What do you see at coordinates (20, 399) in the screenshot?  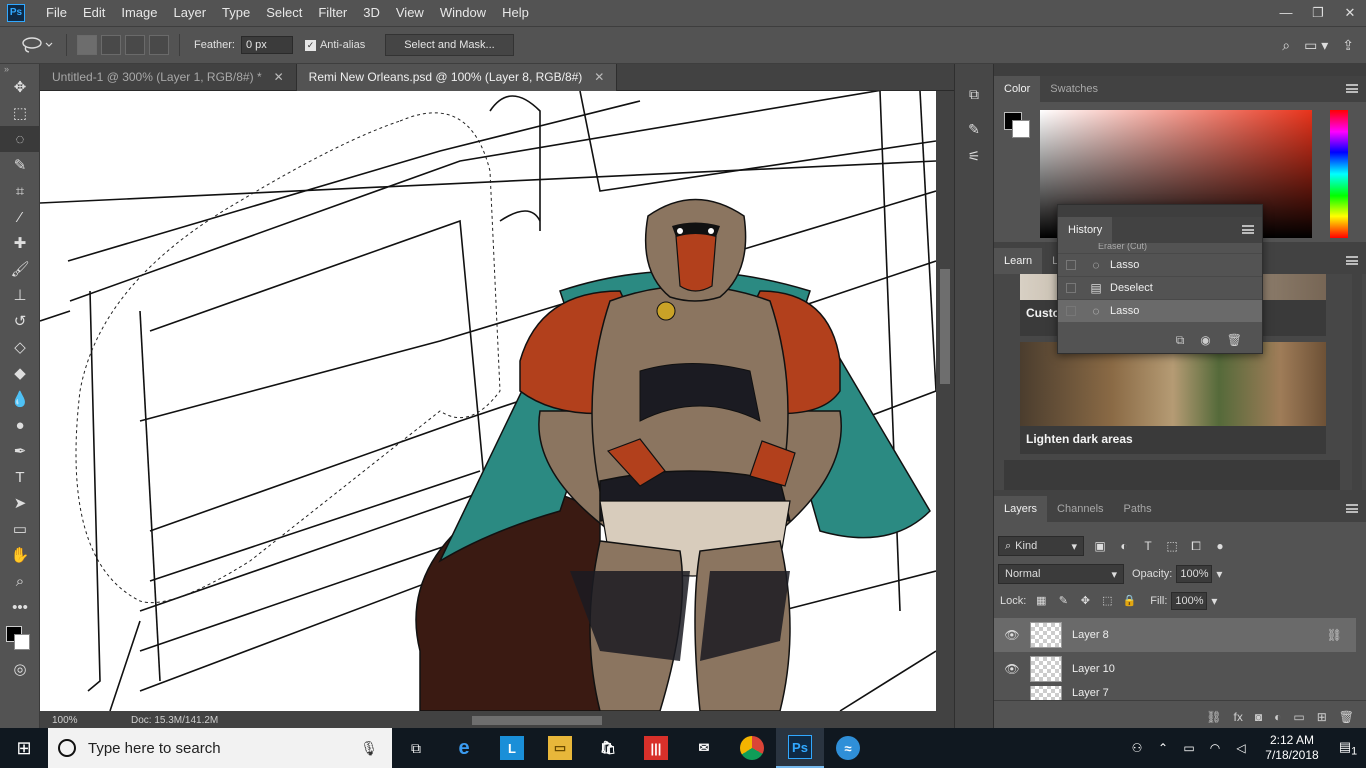 I see `blur-tool-icon: 💧` at bounding box center [20, 399].